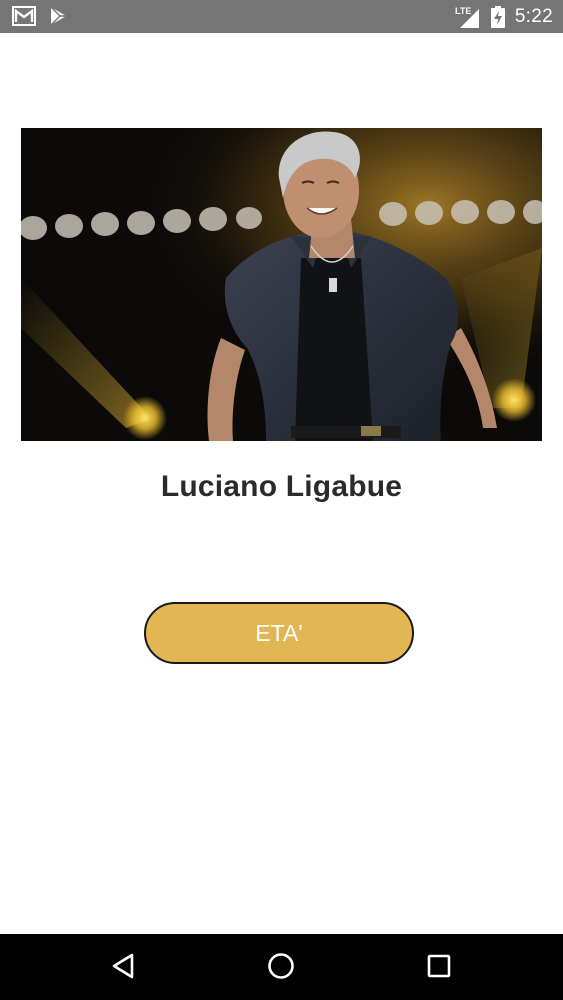  What do you see at coordinates (58, 16) in the screenshot?
I see `play-store-icon` at bounding box center [58, 16].